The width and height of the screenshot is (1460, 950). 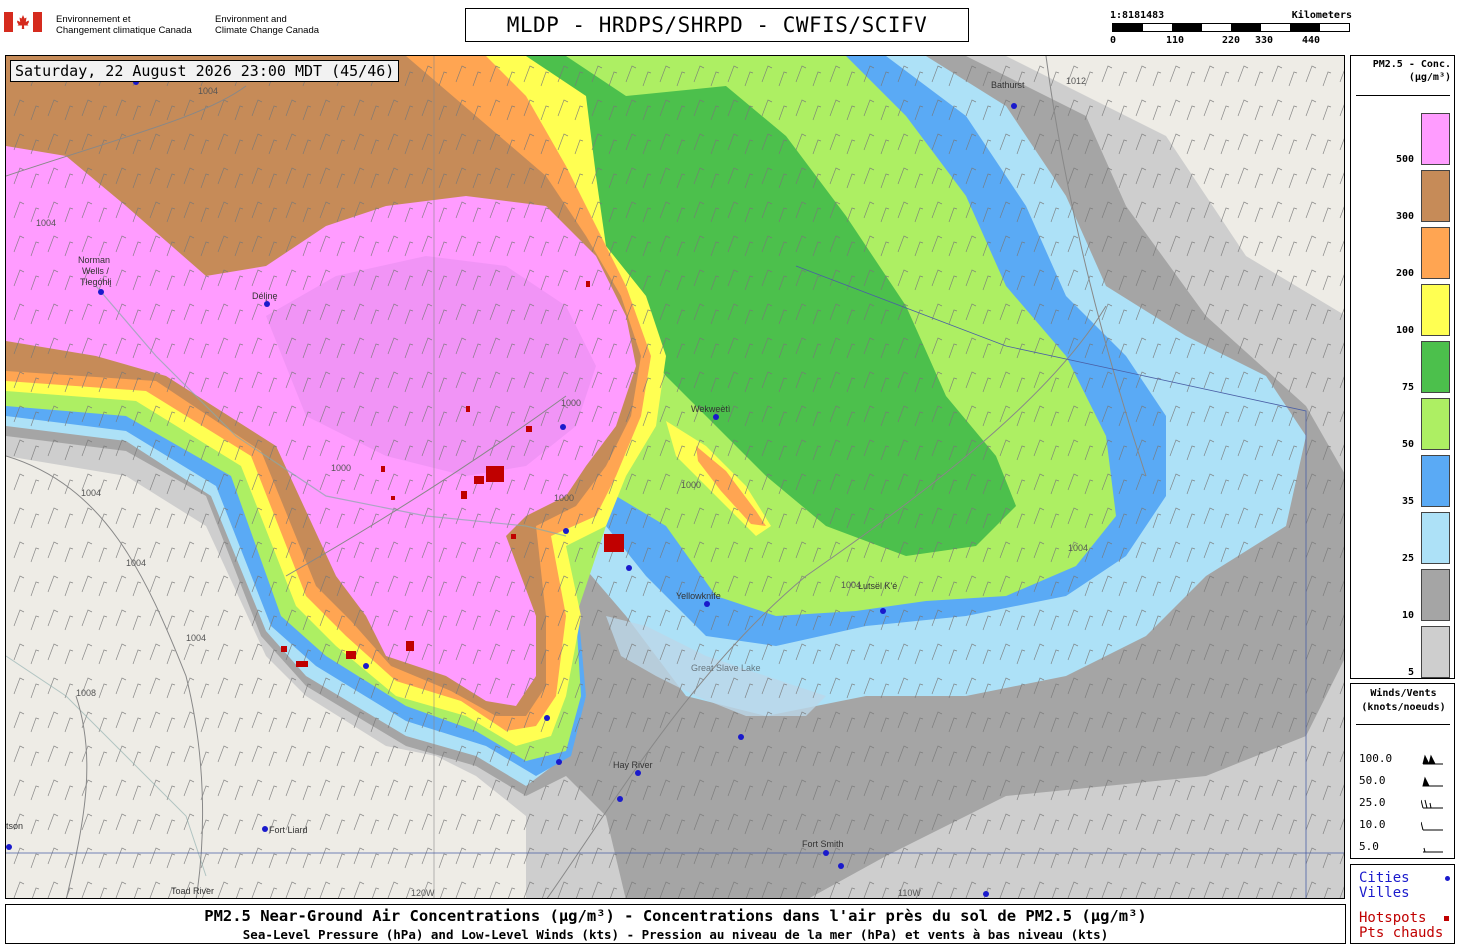 I want to click on city-dot-south, so click(x=986, y=894).